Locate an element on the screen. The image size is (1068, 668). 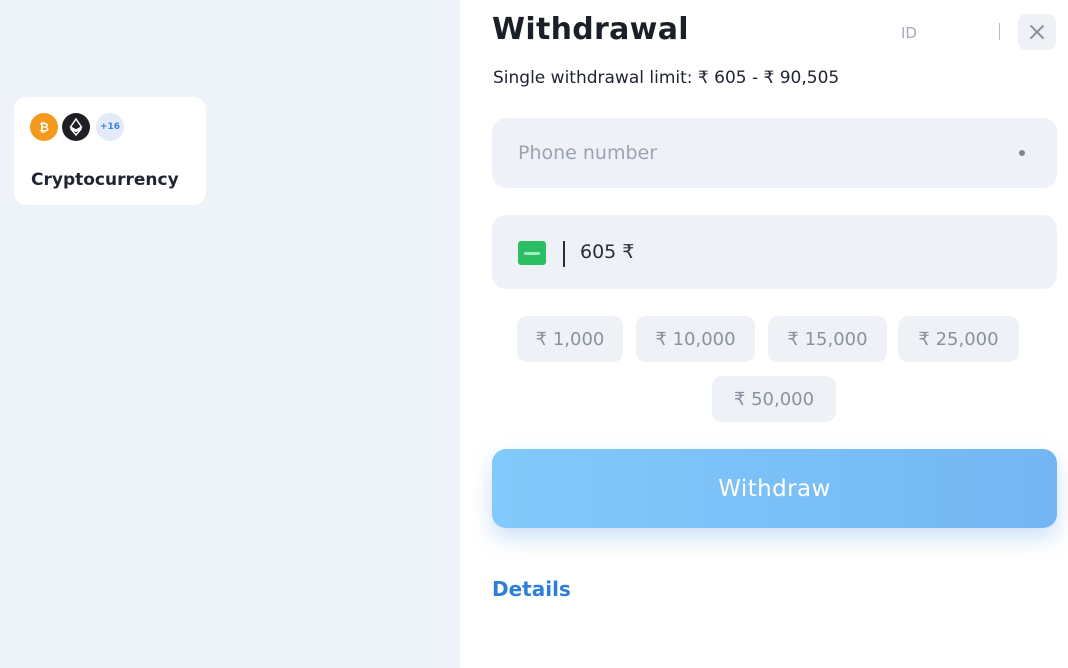
method-label: Cryptocurrency is located at coordinates (105, 180).